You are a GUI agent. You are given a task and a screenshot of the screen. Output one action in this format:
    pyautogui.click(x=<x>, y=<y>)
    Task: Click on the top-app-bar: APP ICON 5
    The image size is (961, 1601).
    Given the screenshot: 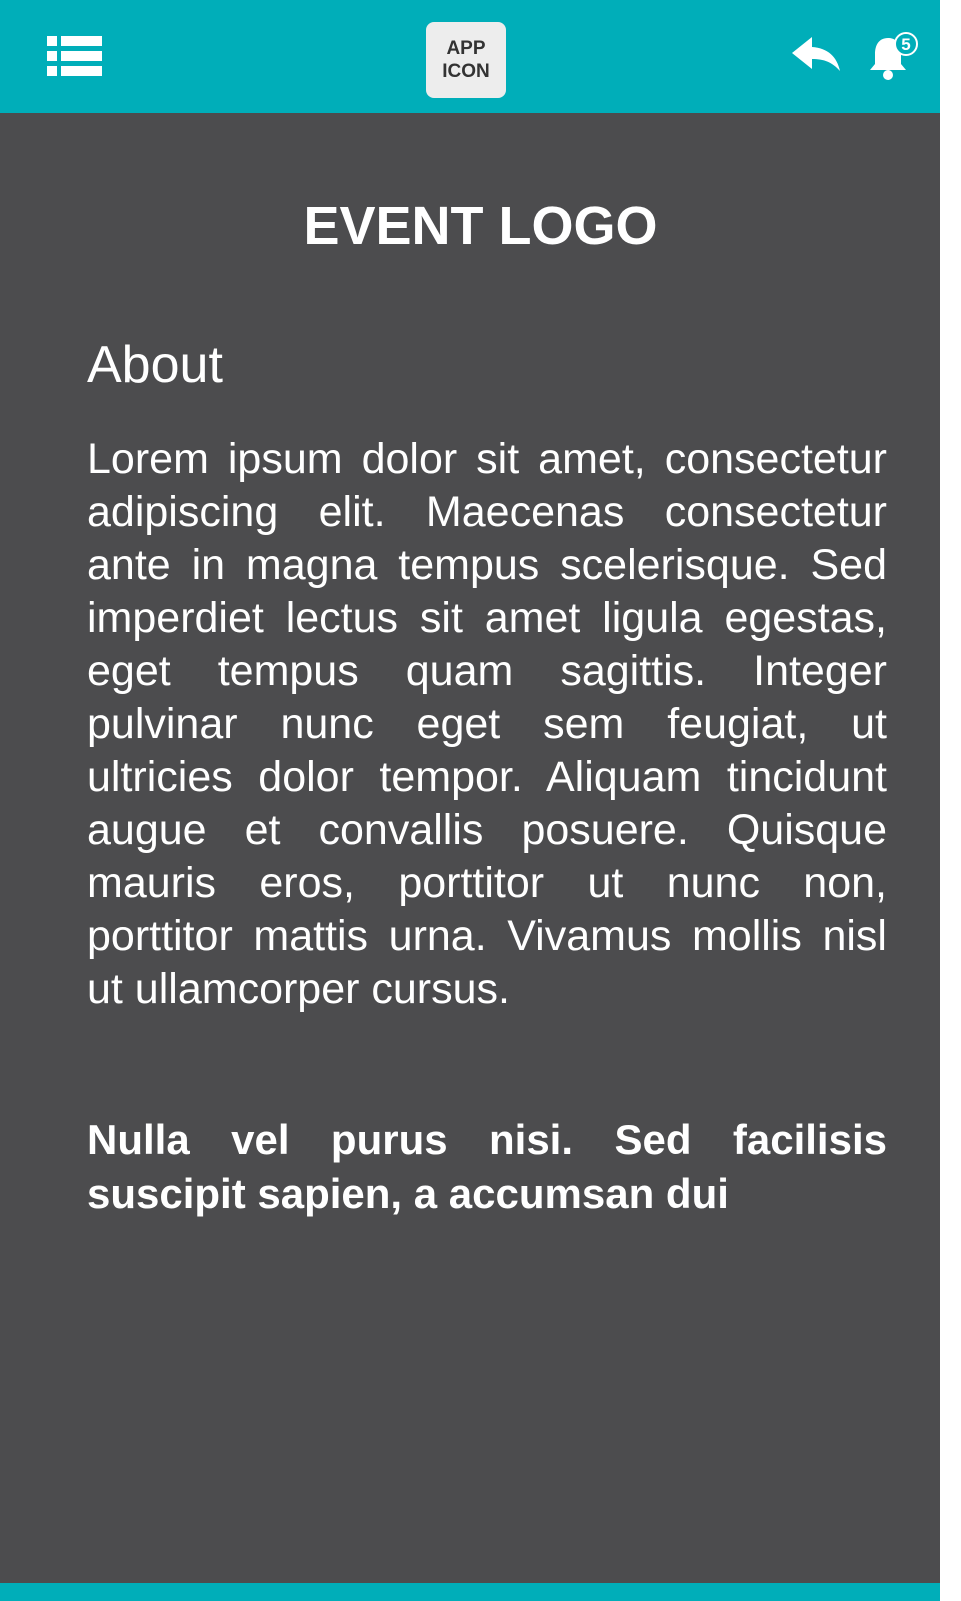 What is the action you would take?
    pyautogui.click(x=470, y=56)
    